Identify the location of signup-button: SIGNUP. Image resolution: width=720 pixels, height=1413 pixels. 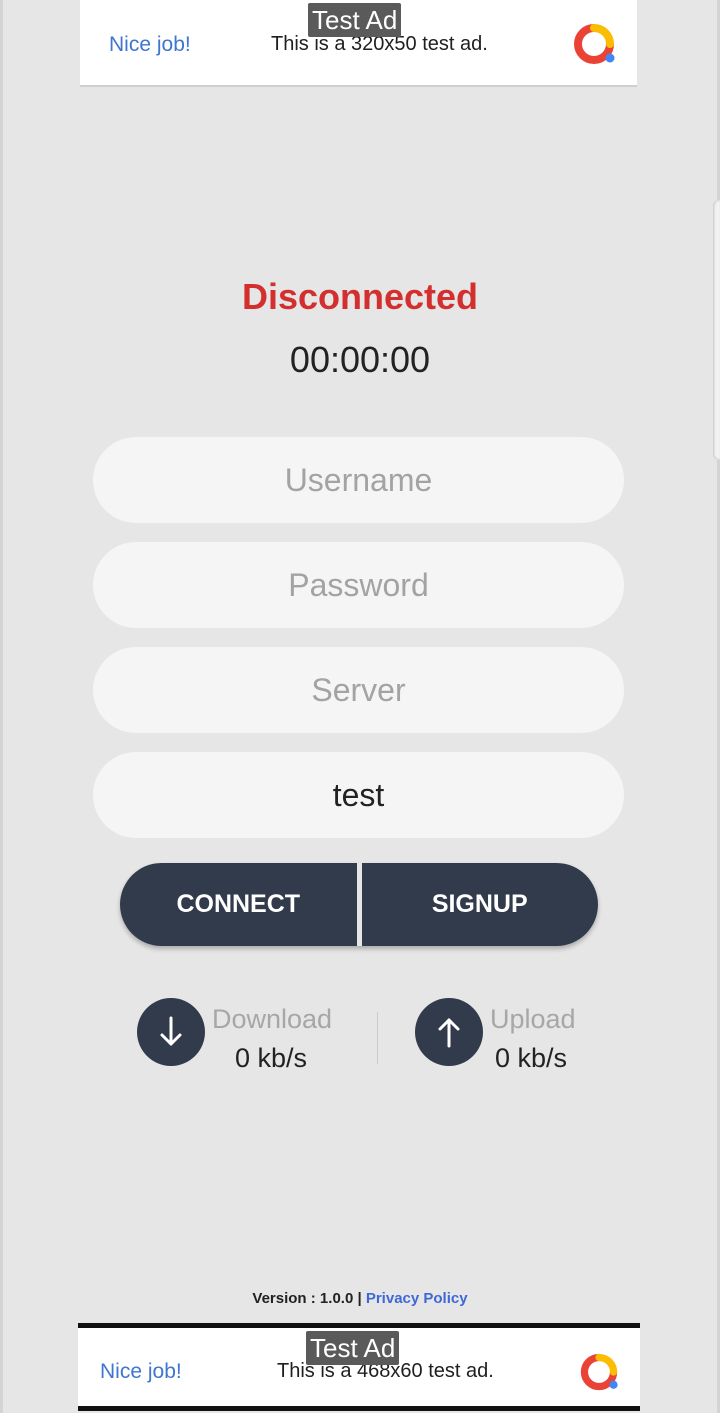
(479, 904).